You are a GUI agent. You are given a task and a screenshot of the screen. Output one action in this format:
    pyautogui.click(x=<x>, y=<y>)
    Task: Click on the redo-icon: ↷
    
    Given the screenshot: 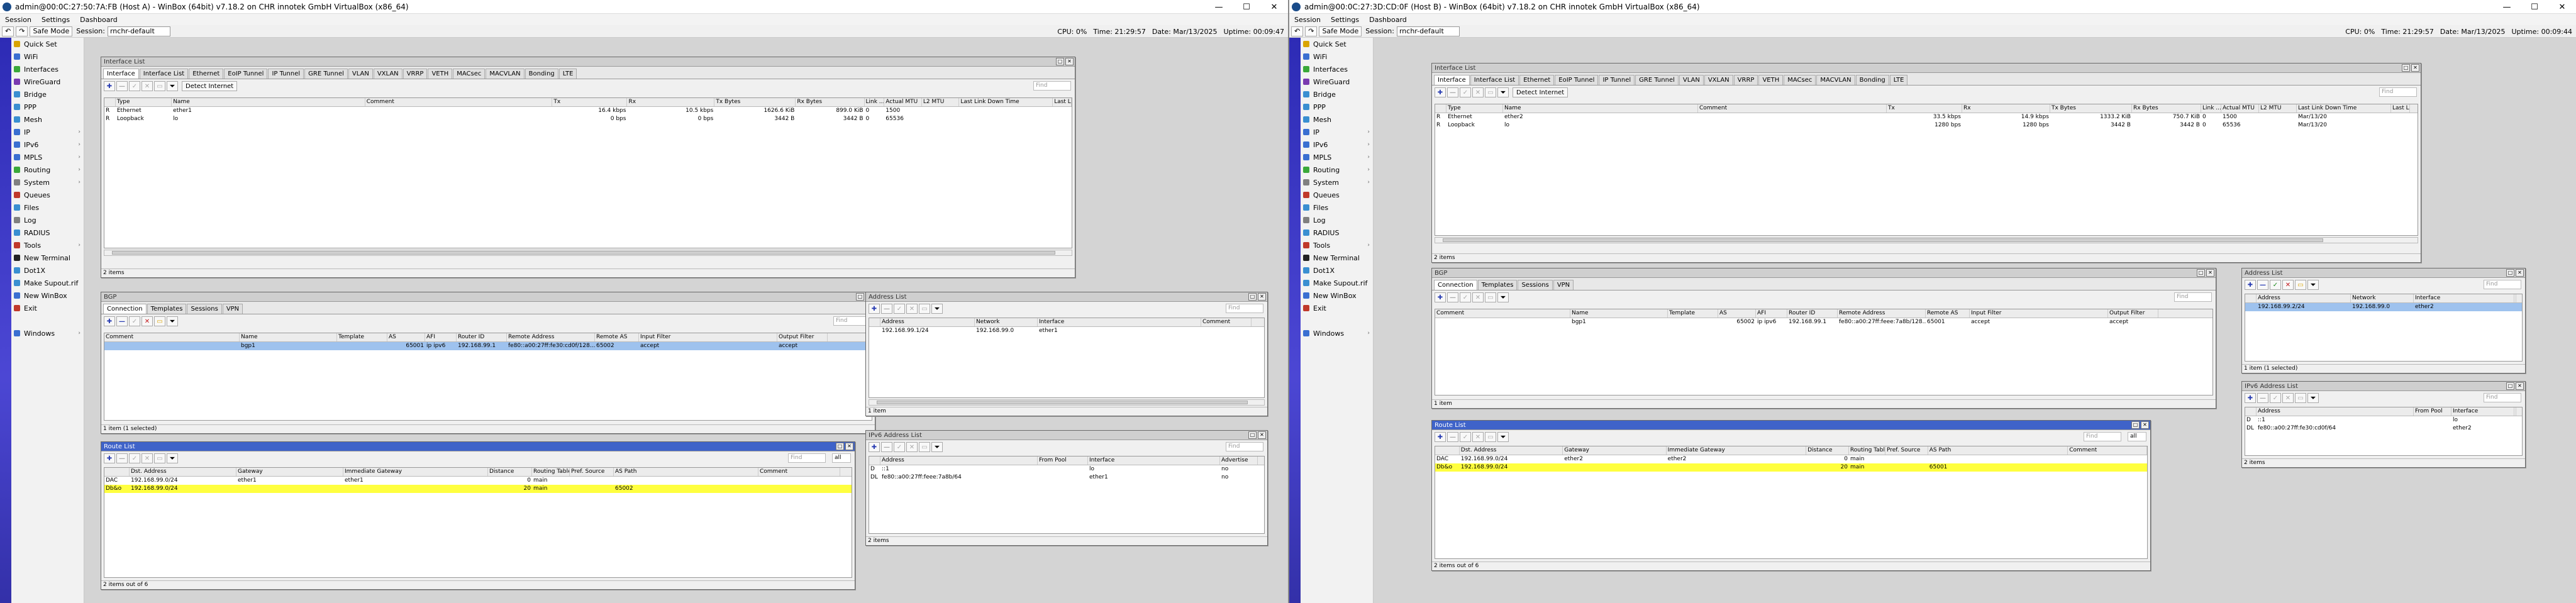 What is the action you would take?
    pyautogui.click(x=1311, y=31)
    